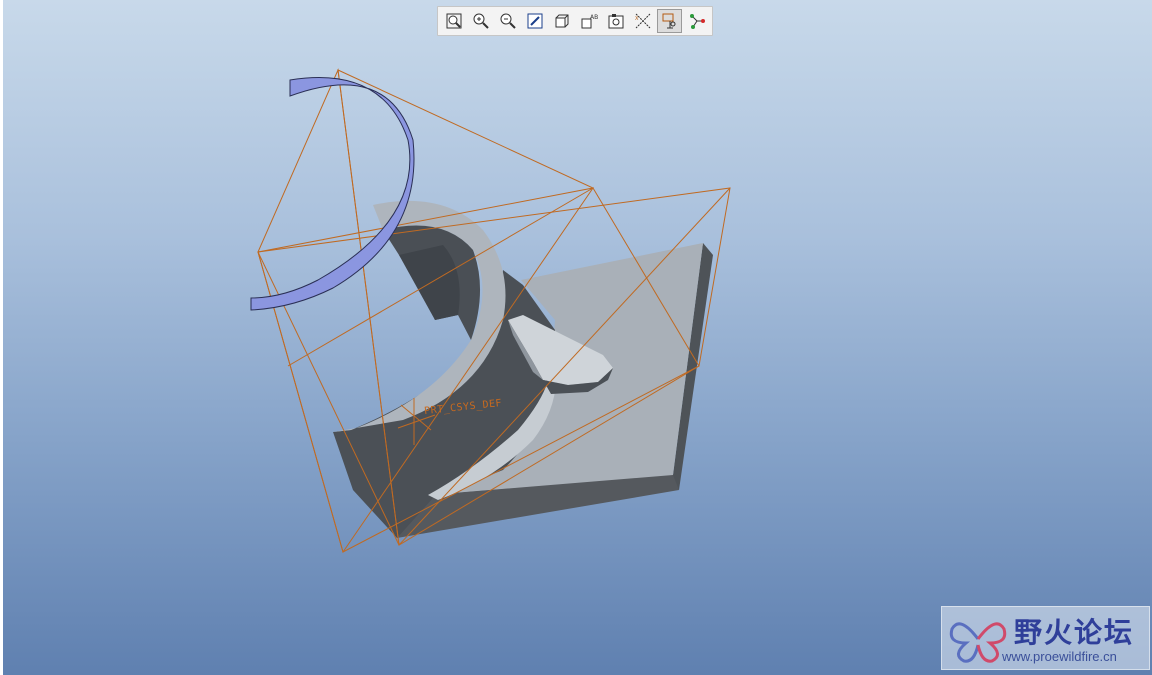 The width and height of the screenshot is (1152, 675). I want to click on datum-points-button, so click(696, 21).